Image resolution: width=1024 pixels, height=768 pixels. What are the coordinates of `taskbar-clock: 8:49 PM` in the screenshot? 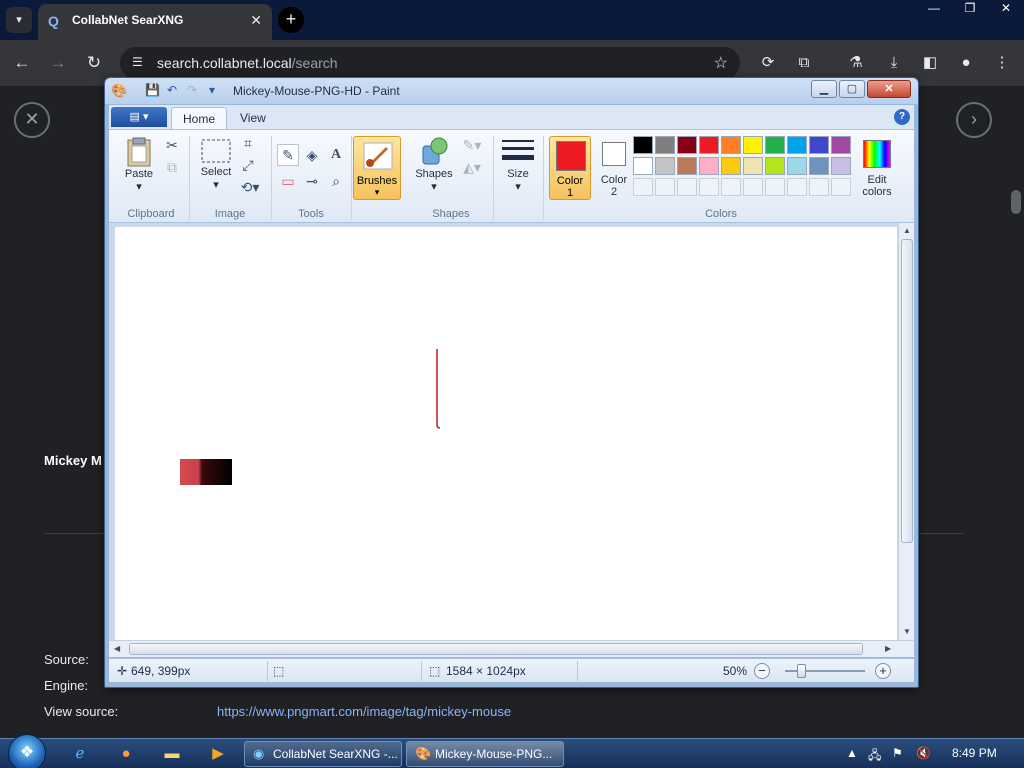 It's located at (974, 753).